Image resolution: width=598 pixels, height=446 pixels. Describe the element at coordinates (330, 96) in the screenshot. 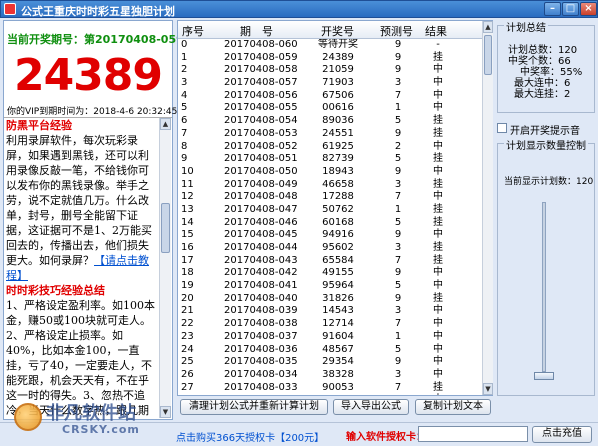

I see `table-row: 4 20170408-056 67506 7 中` at that location.